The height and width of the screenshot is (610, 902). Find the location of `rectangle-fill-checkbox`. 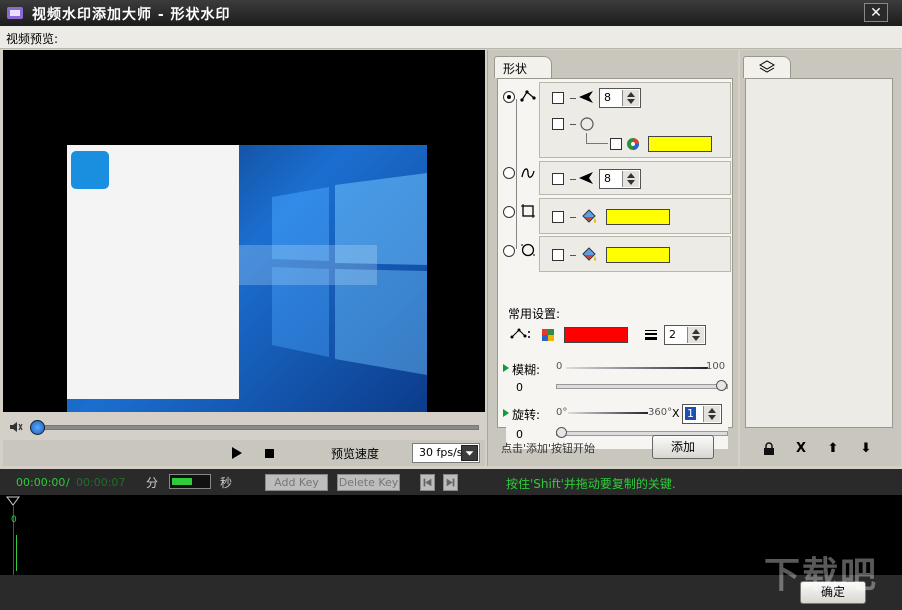

rectangle-fill-checkbox is located at coordinates (558, 217).